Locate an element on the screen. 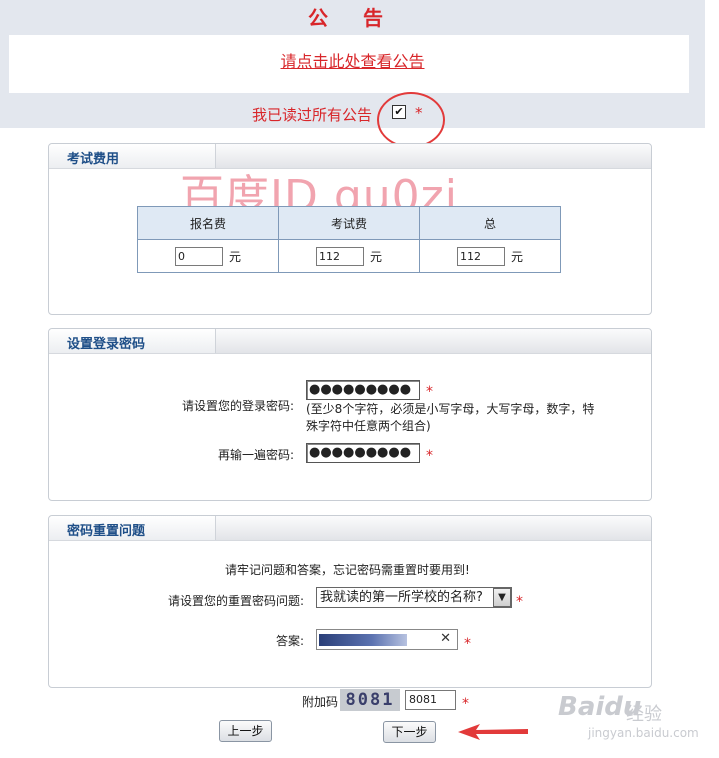  close-icon: ✕ is located at coordinates (445, 638).